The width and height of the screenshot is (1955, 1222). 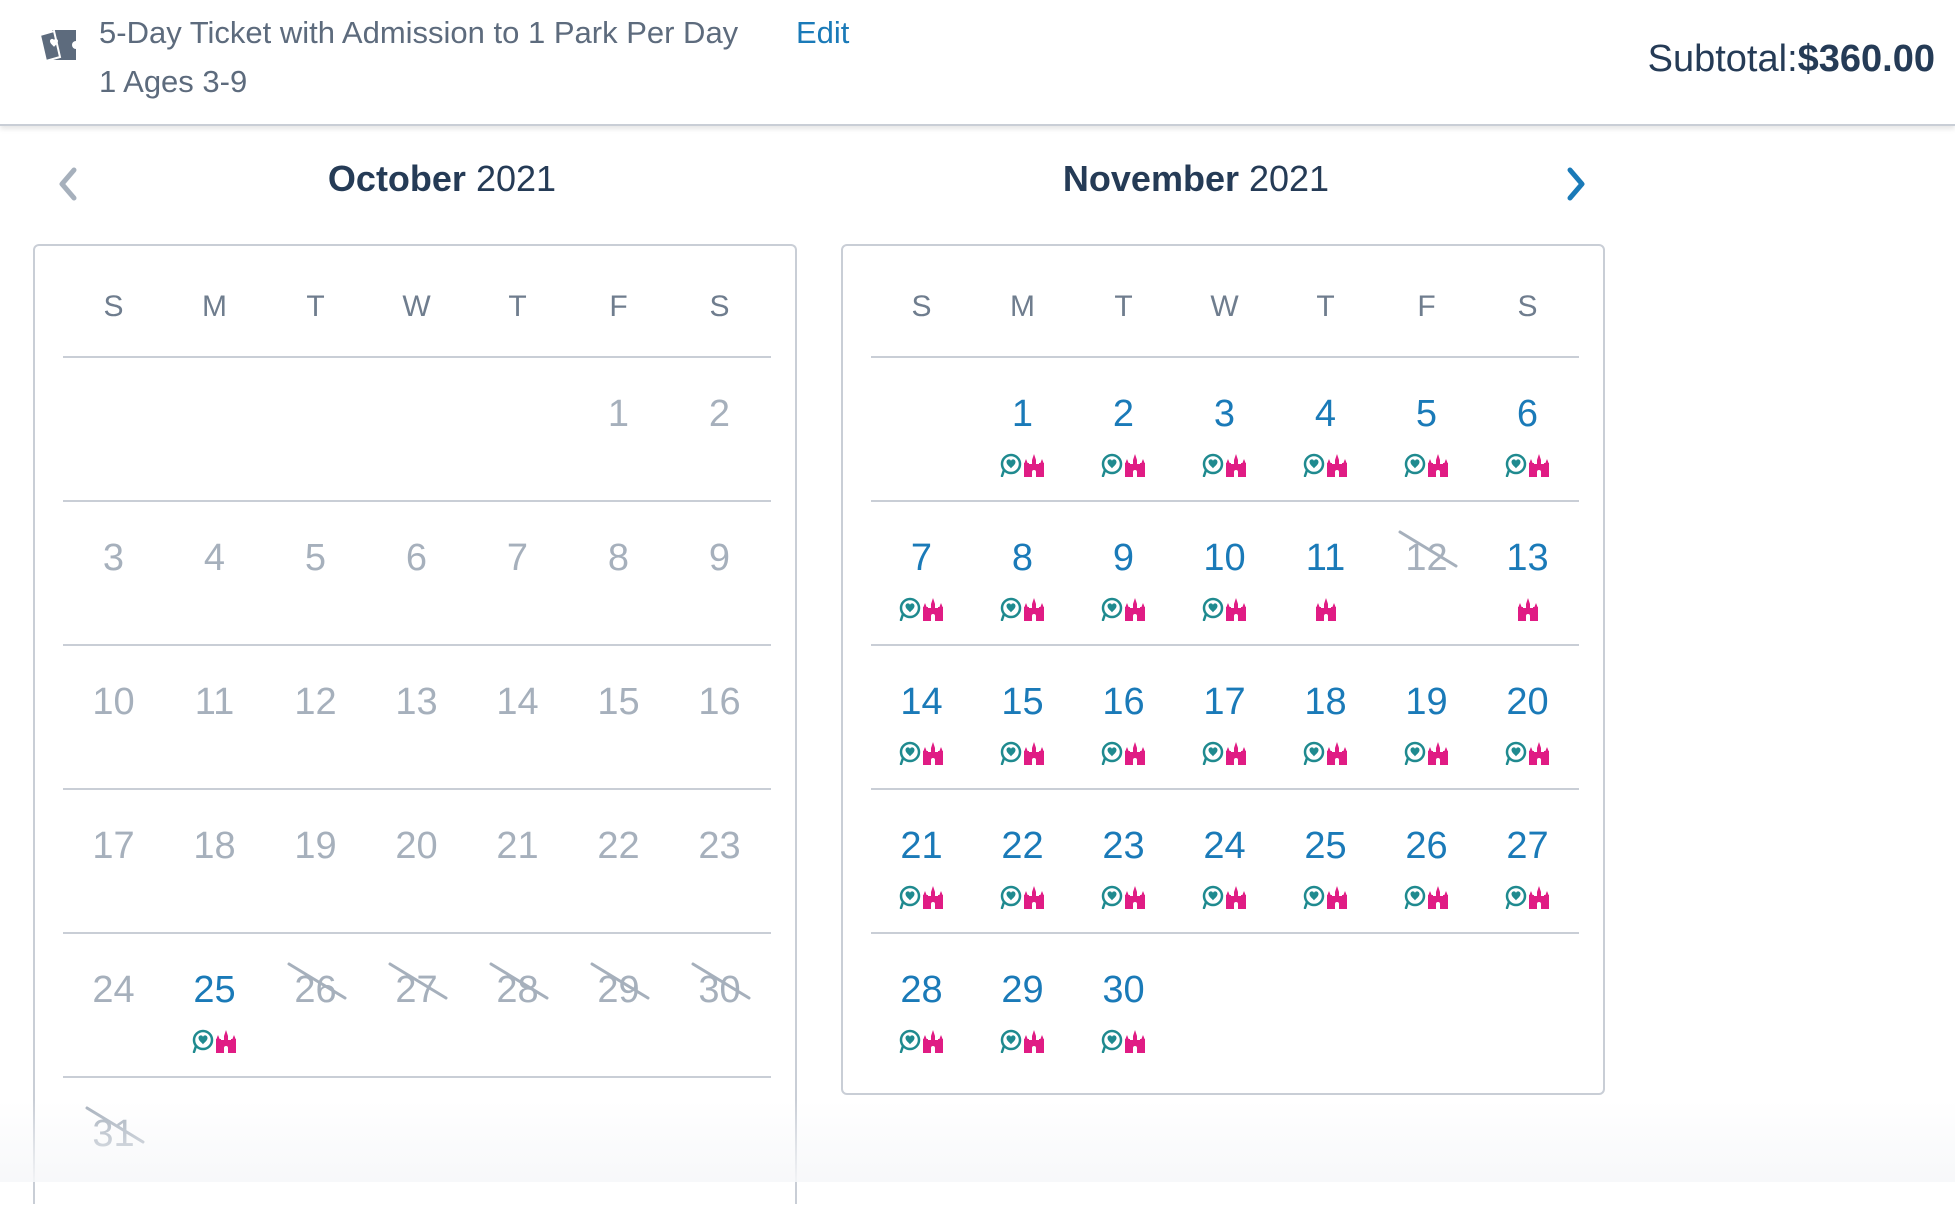 I want to click on day-number: 21, so click(x=921, y=846).